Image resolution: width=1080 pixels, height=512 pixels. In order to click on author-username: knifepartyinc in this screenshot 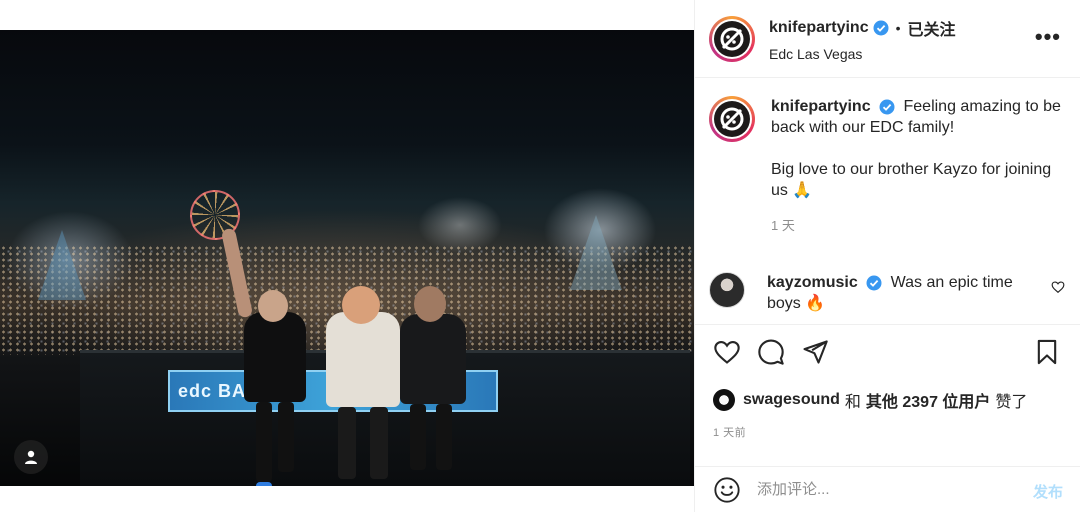, I will do `click(819, 28)`.